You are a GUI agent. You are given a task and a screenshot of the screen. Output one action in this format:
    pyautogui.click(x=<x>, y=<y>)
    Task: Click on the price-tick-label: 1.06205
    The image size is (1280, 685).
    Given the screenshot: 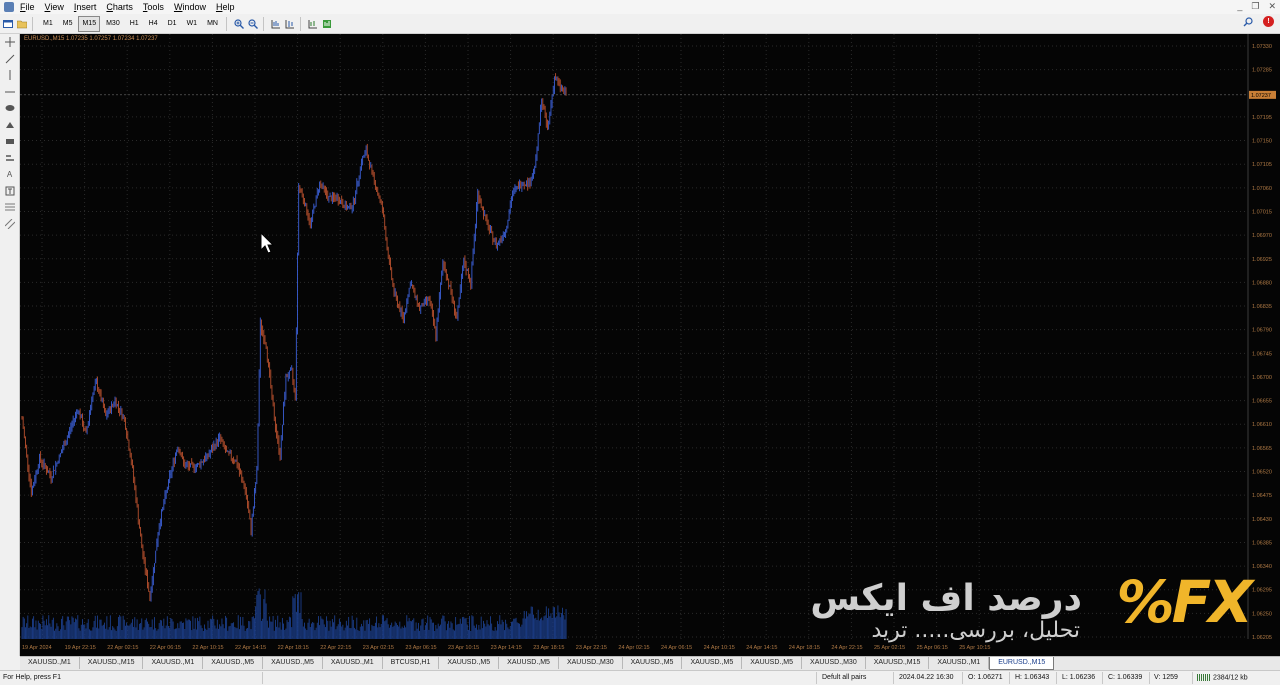 What is the action you would take?
    pyautogui.click(x=1262, y=638)
    